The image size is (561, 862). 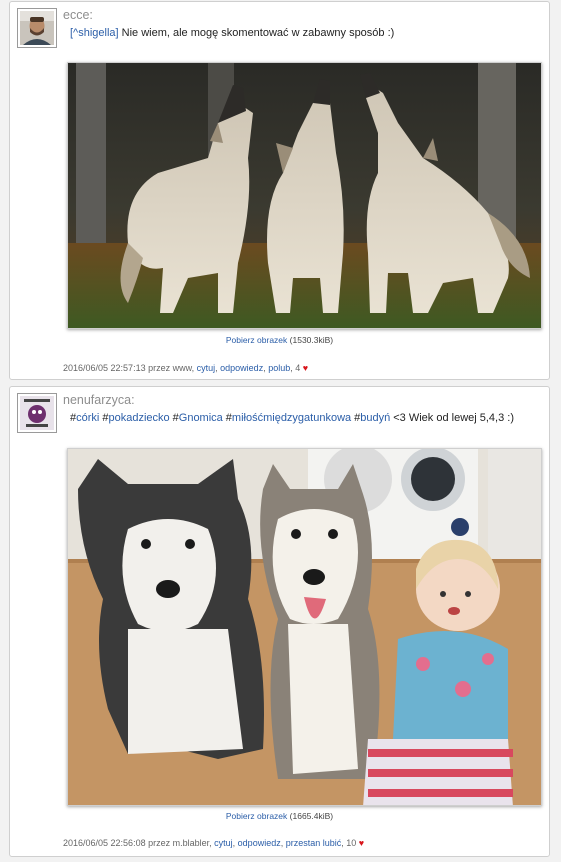 I want to click on timestamp: 2016/06/05 22:57:13, so click(x=104, y=368).